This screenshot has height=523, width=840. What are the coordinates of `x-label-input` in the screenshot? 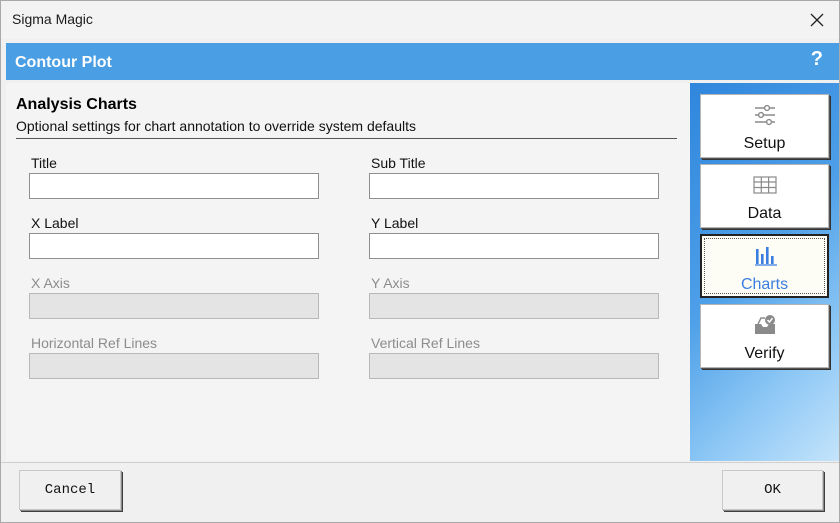 It's located at (174, 246).